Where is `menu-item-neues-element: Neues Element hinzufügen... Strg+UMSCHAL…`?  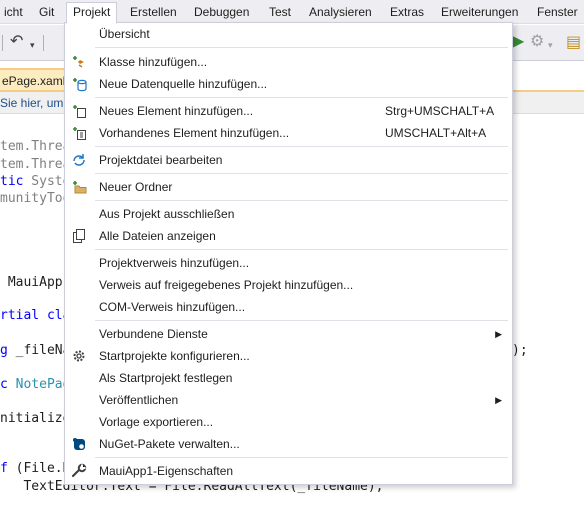 menu-item-neues-element: Neues Element hinzufügen... Strg+UMSCHAL… is located at coordinates (288, 111).